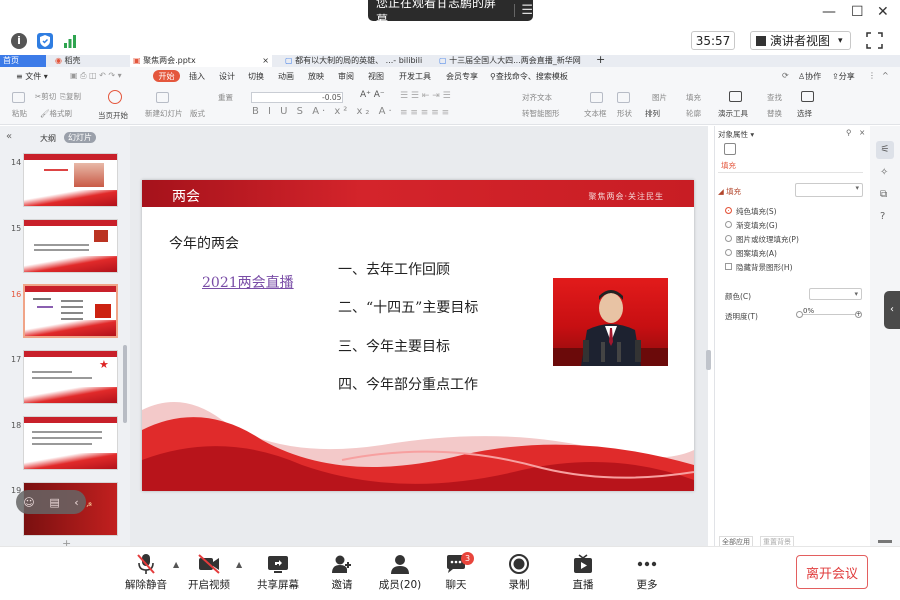 The height and width of the screenshot is (600, 900). Describe the element at coordinates (19, 41) in the screenshot. I see `info-icon: i` at that location.